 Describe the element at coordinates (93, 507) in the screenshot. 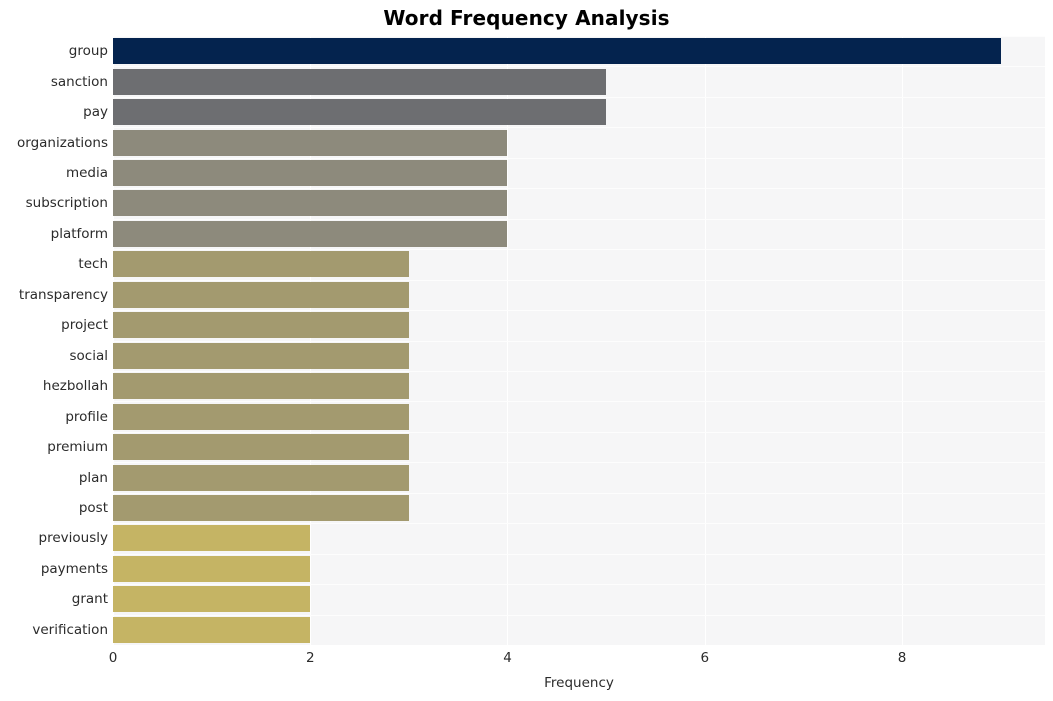

I see `y-tick-label: post` at that location.